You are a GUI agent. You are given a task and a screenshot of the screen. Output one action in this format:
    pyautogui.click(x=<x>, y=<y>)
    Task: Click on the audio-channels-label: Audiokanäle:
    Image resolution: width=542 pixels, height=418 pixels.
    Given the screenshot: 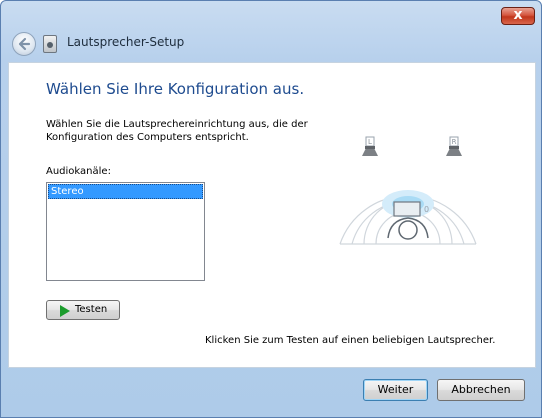 What is the action you would take?
    pyautogui.click(x=78, y=171)
    